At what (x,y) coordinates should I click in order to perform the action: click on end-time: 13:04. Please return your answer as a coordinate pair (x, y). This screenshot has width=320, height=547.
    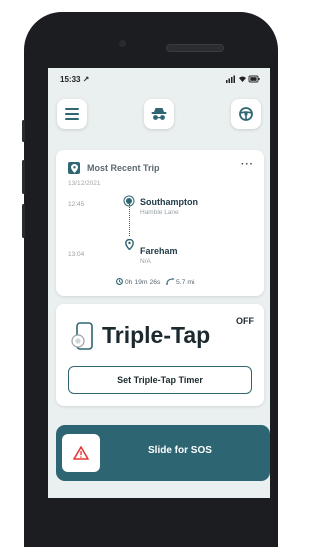
    Looking at the image, I should click on (76, 254).